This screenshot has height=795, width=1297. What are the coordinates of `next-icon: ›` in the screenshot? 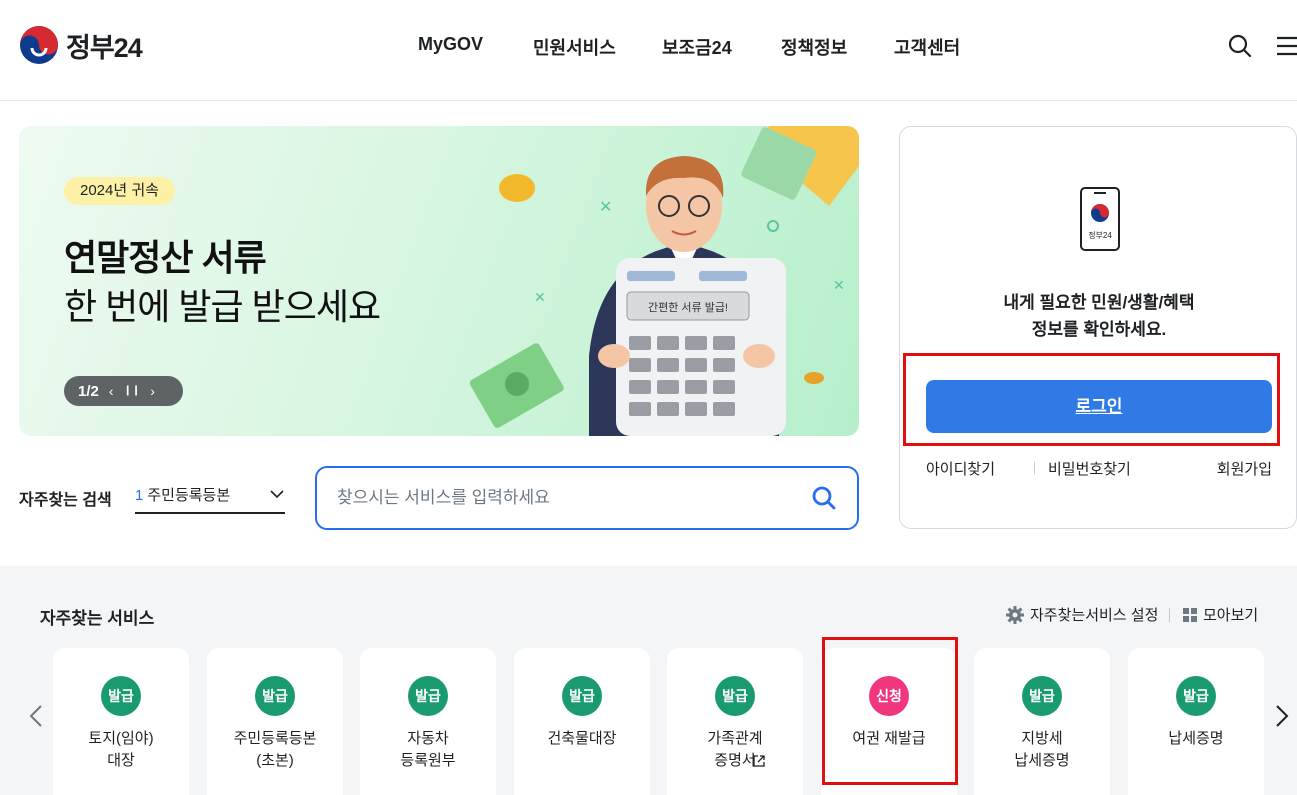 It's located at (152, 391).